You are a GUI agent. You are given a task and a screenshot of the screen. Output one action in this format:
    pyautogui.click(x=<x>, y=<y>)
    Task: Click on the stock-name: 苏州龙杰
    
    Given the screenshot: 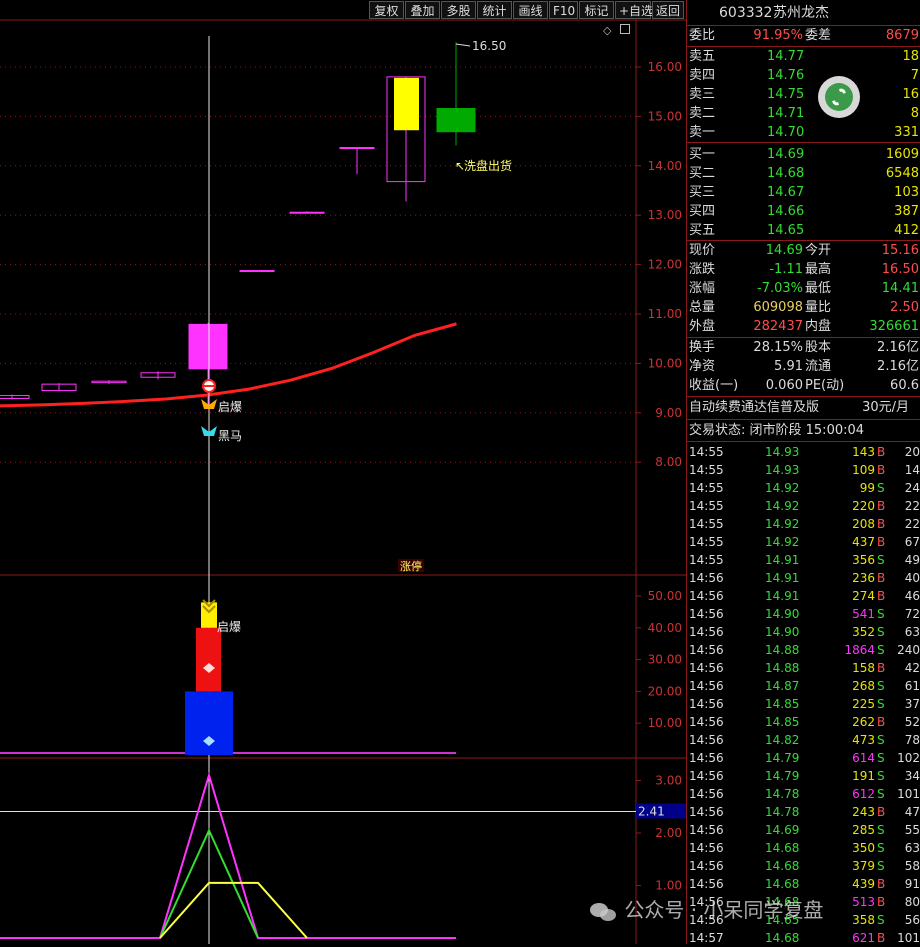 What is the action you would take?
    pyautogui.click(x=801, y=13)
    